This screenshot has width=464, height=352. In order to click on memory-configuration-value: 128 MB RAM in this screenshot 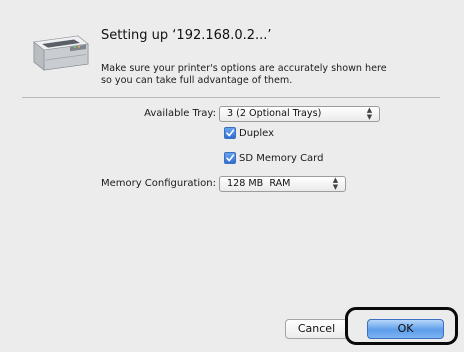, I will do `click(259, 183)`.